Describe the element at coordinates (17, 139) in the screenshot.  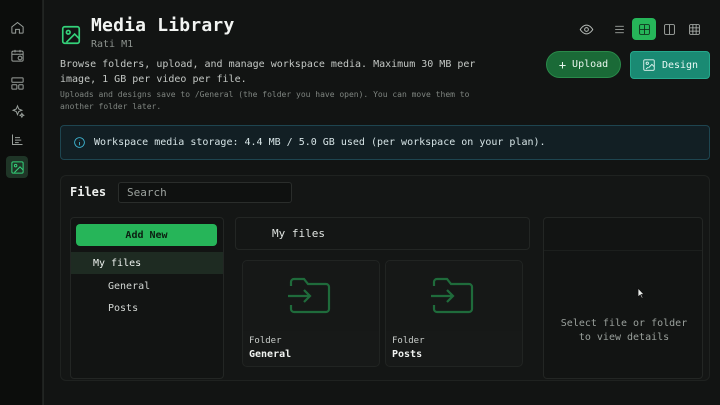
I see `analytics-icon` at that location.